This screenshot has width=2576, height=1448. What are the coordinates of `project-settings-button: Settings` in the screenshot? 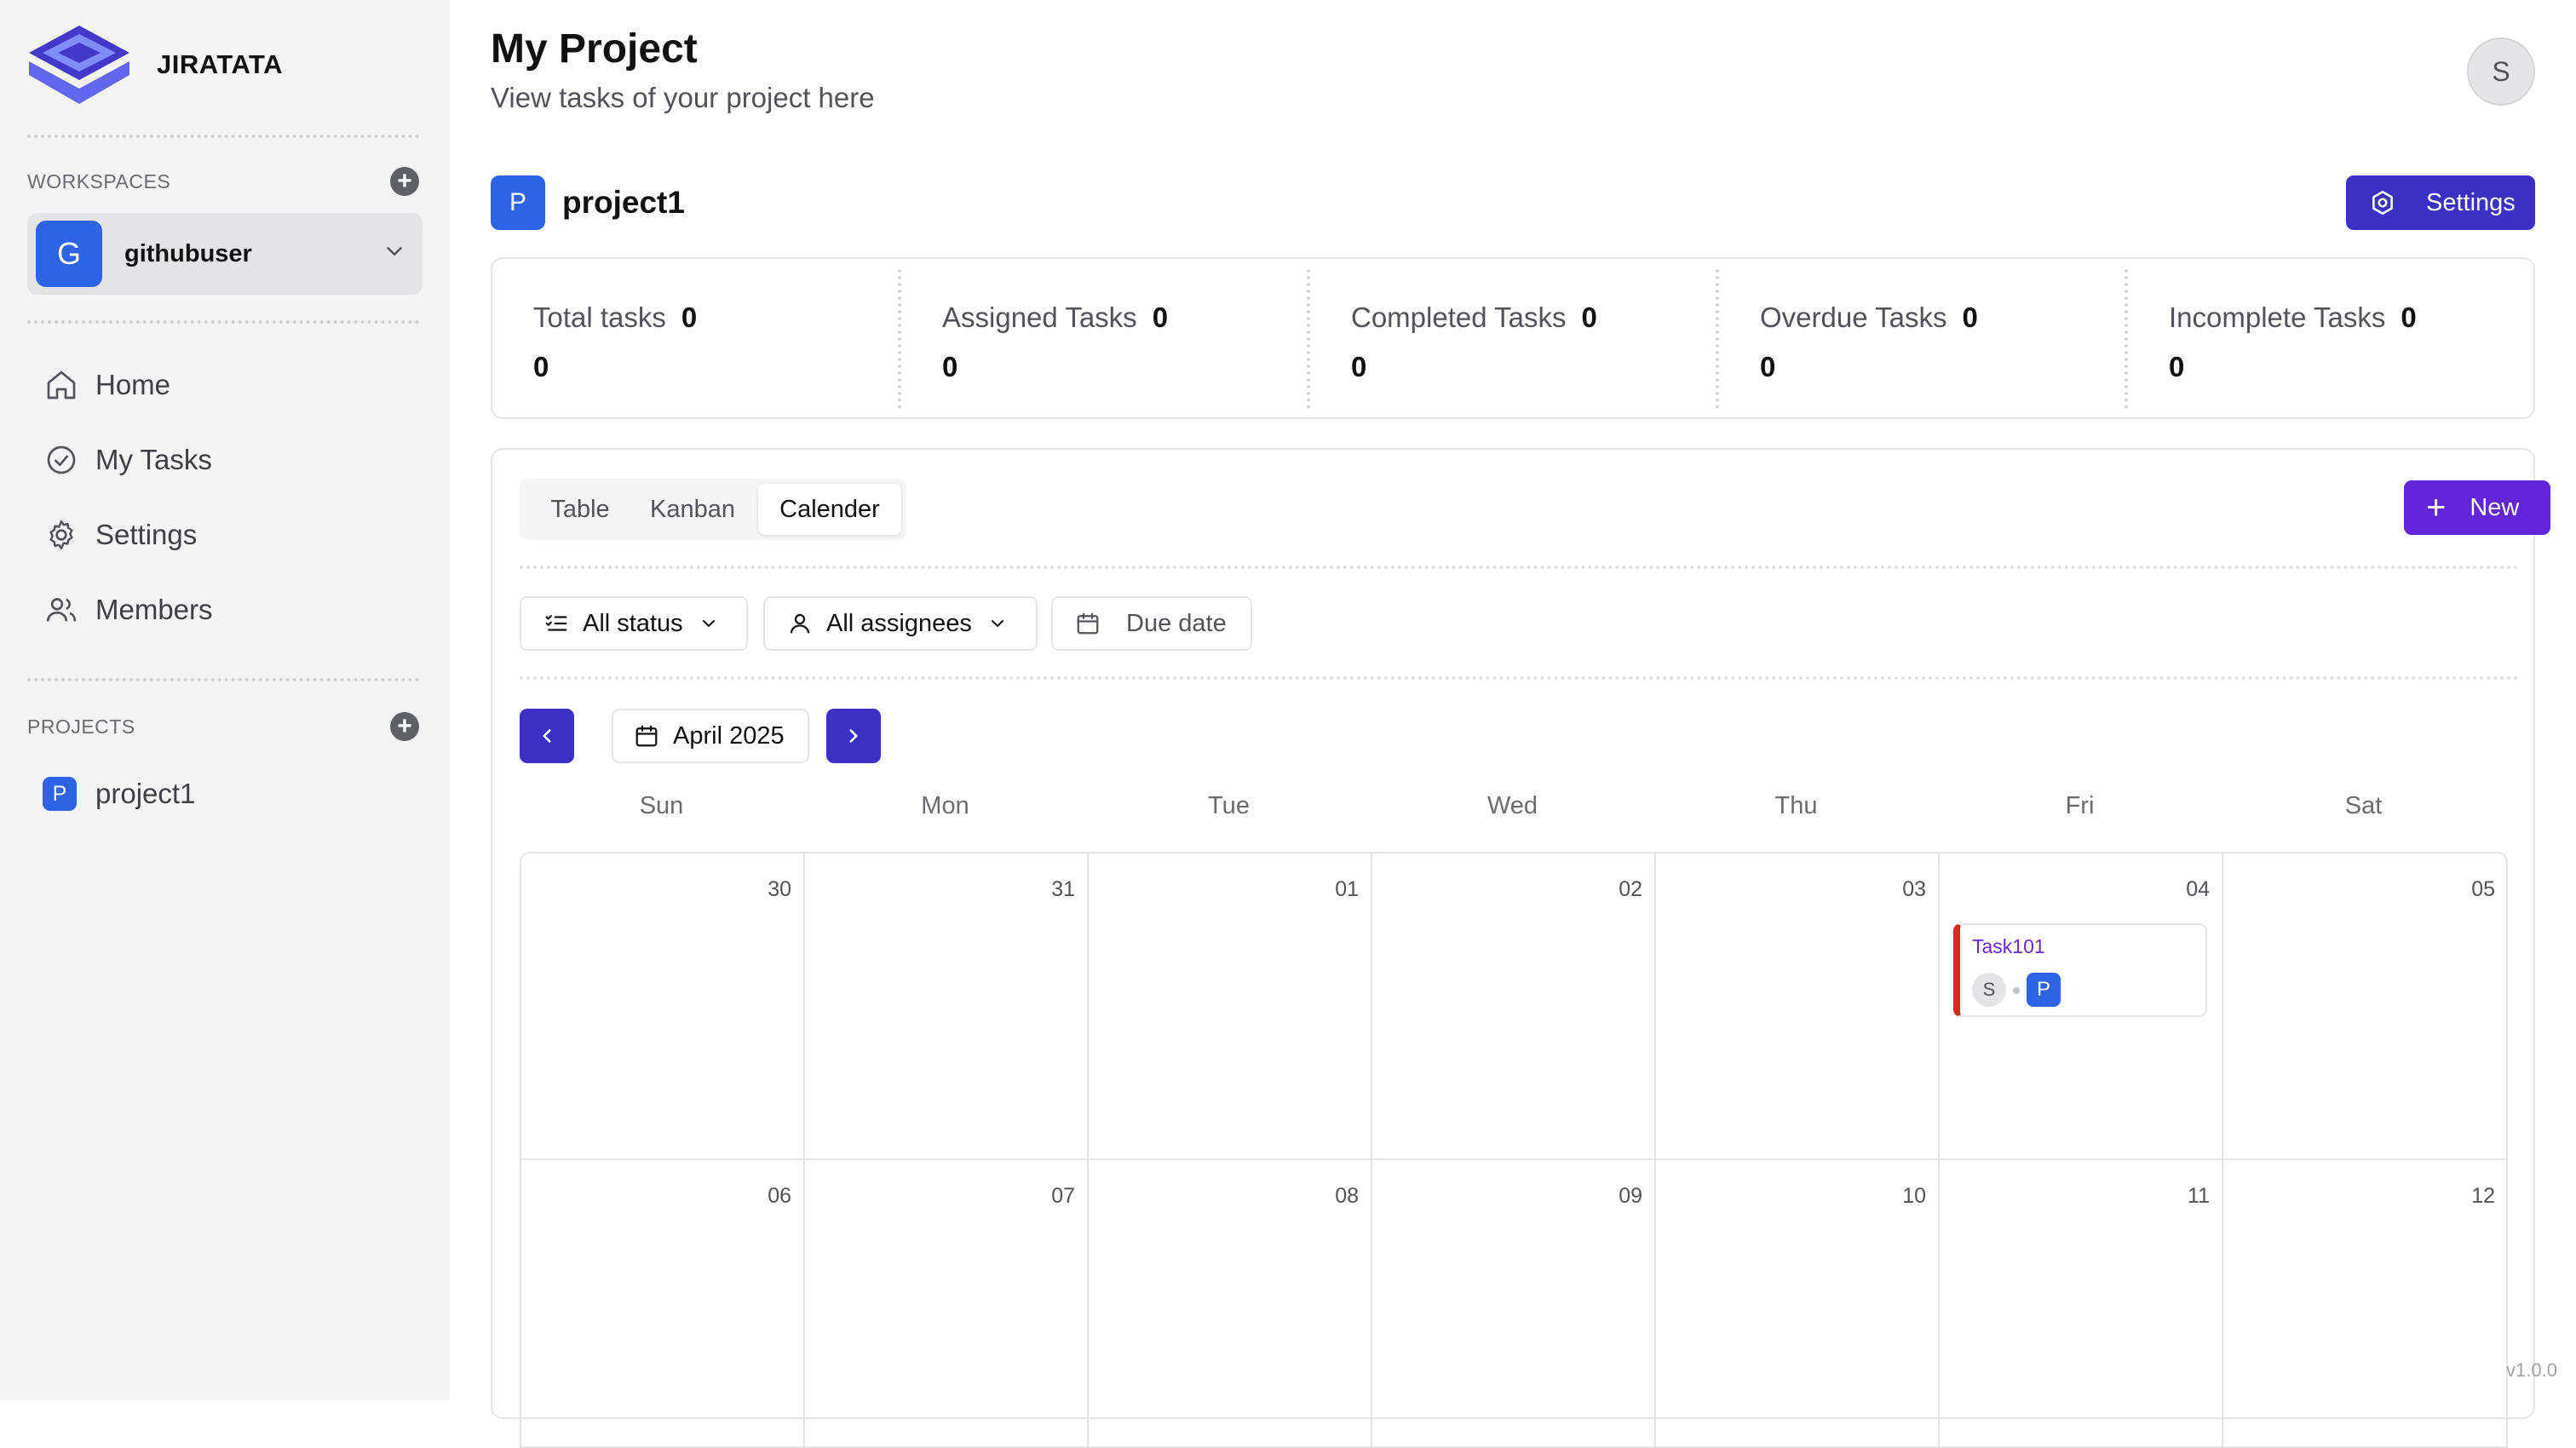 It's located at (2441, 203).